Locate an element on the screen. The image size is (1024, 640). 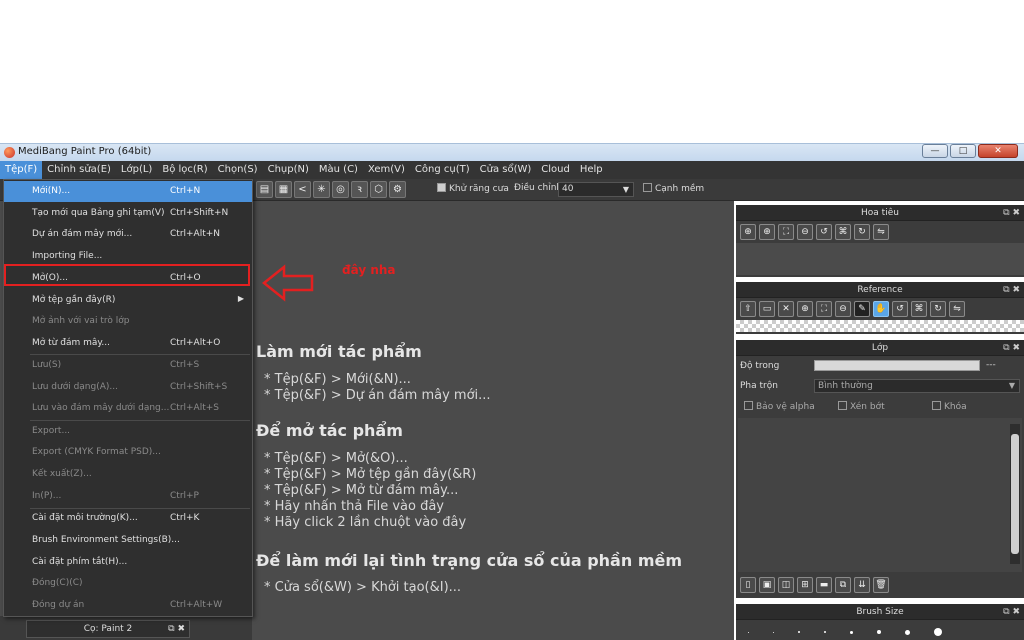
protect-alpha-checkbox: Bảo vệ alpha is located at coordinates (779, 406).